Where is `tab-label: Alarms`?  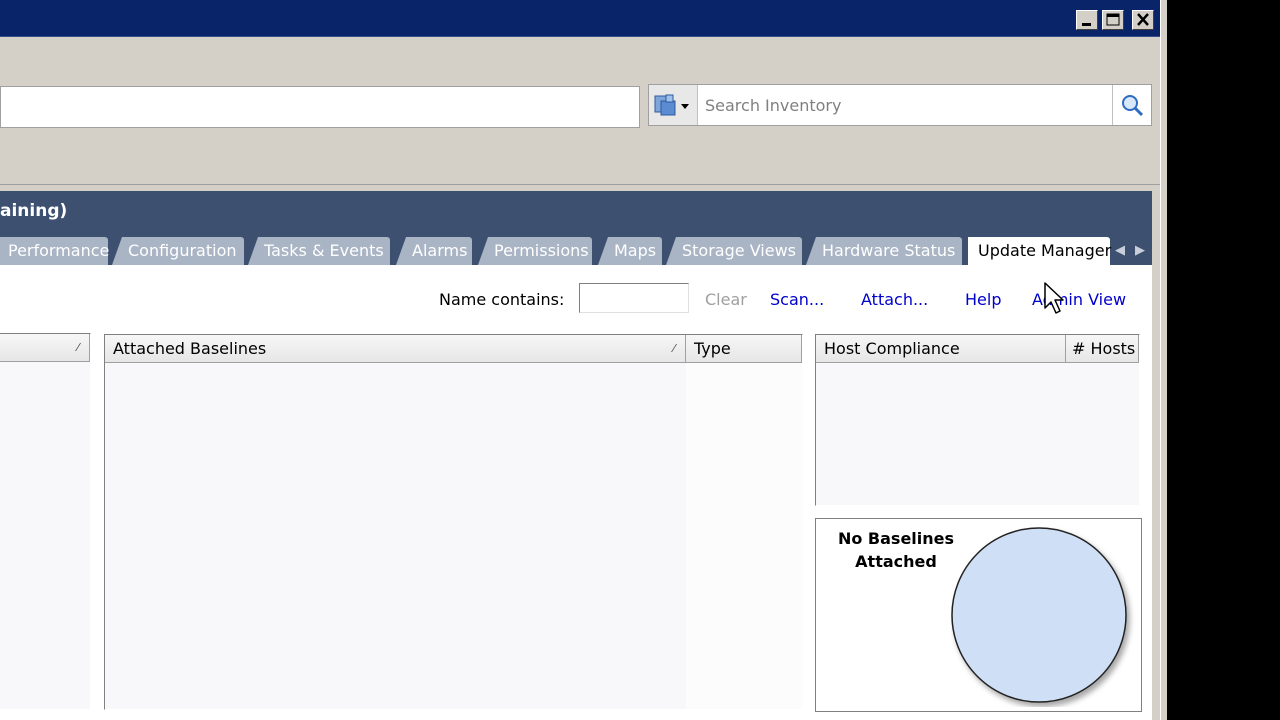
tab-label: Alarms is located at coordinates (440, 250).